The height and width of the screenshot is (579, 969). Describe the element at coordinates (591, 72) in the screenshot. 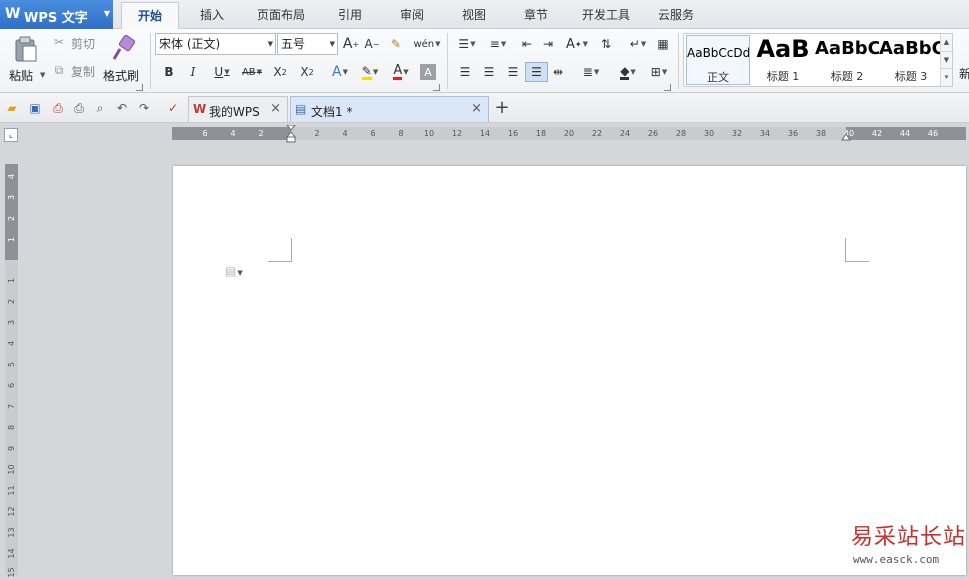

I see `line-spacing-icon: ≣ ▼` at that location.